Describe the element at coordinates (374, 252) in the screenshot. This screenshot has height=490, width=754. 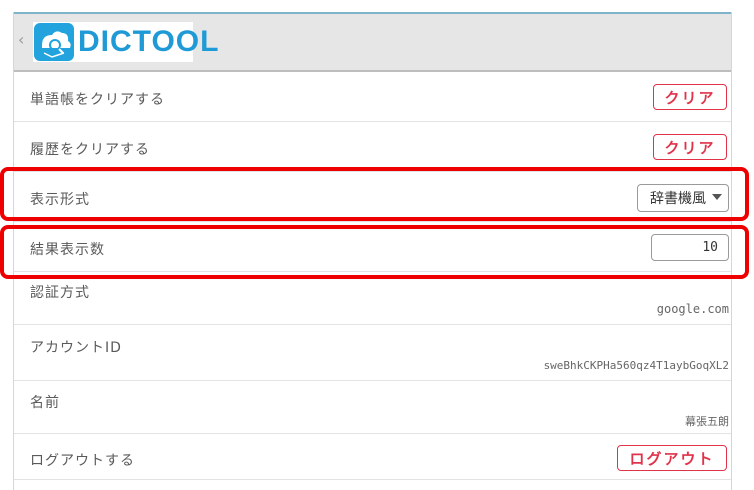
I see `highlight-box-result-count` at that location.